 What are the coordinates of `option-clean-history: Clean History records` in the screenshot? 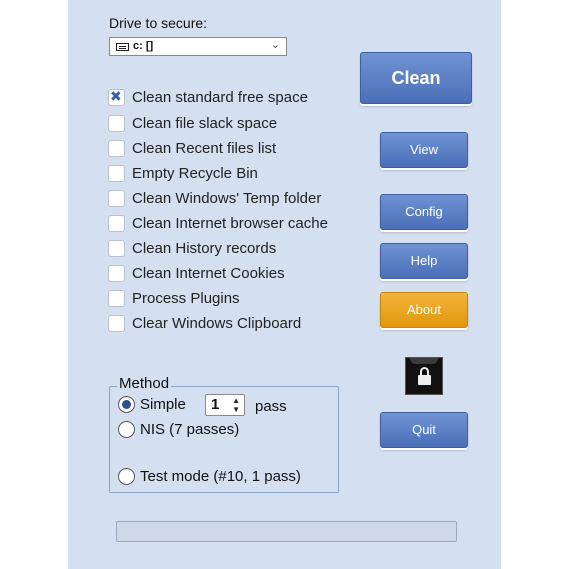 It's located at (192, 248).